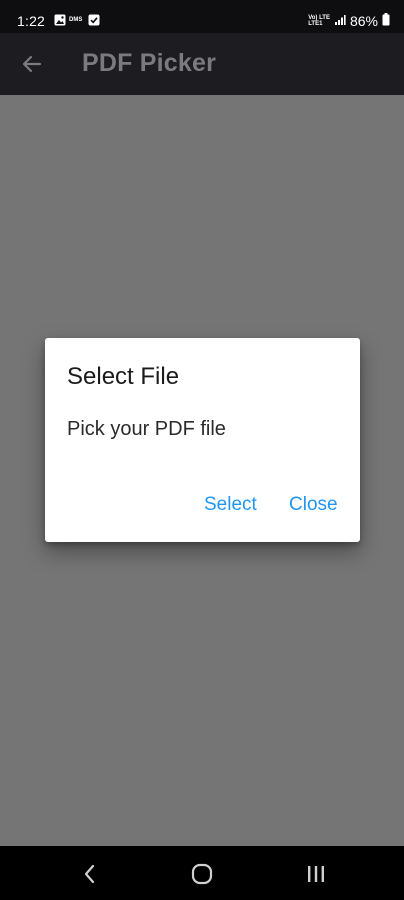 The height and width of the screenshot is (900, 404). Describe the element at coordinates (90, 874) in the screenshot. I see `back-icon` at that location.